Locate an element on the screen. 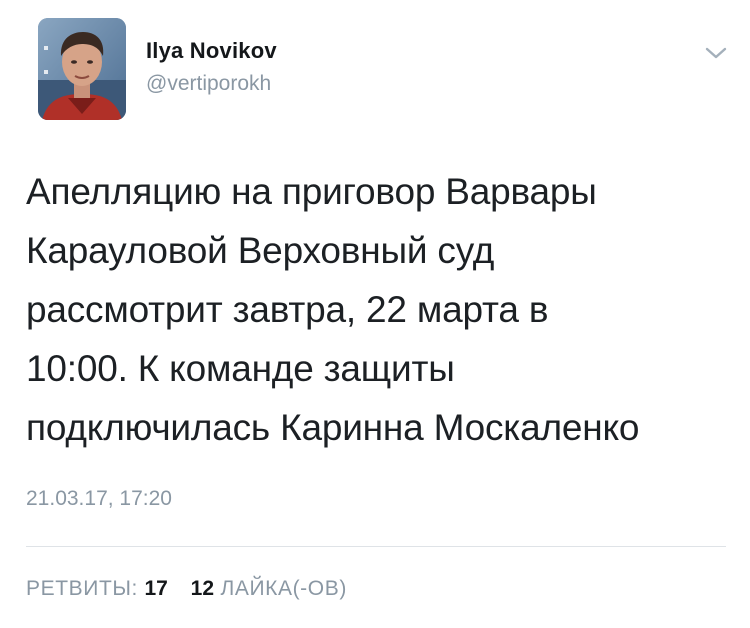 The height and width of the screenshot is (628, 750). retweets-count: 17 is located at coordinates (155, 588).